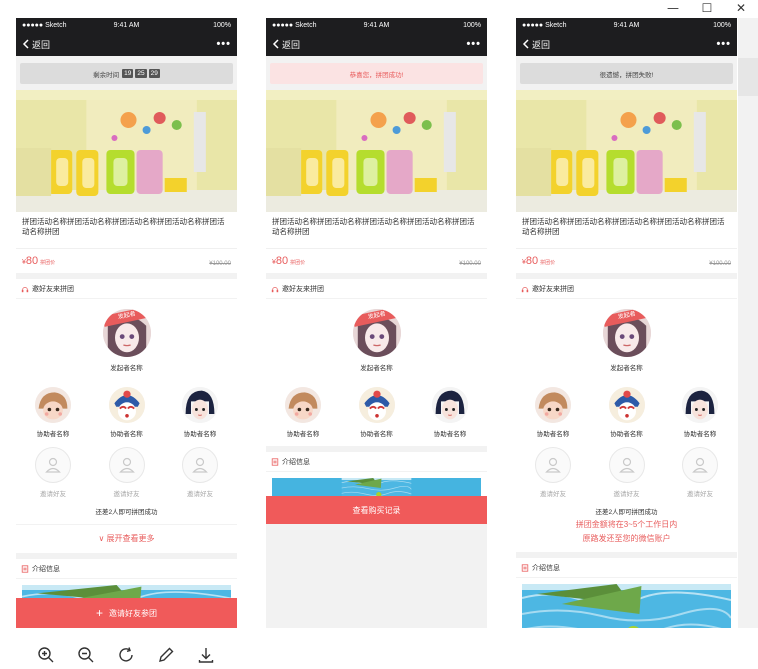 The width and height of the screenshot is (758, 669). What do you see at coordinates (376, 475) in the screenshot?
I see `intro-section: 介绍信息` at bounding box center [376, 475].